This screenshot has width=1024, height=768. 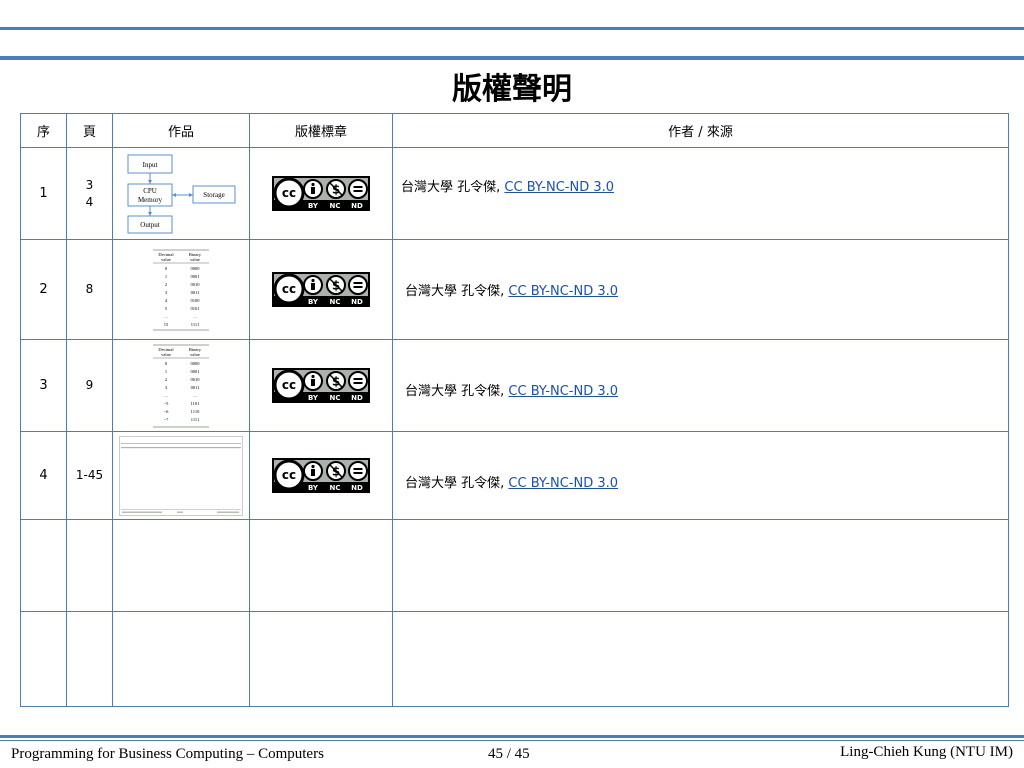 I want to click on slide-deck-thumbnail, so click(x=181, y=475).